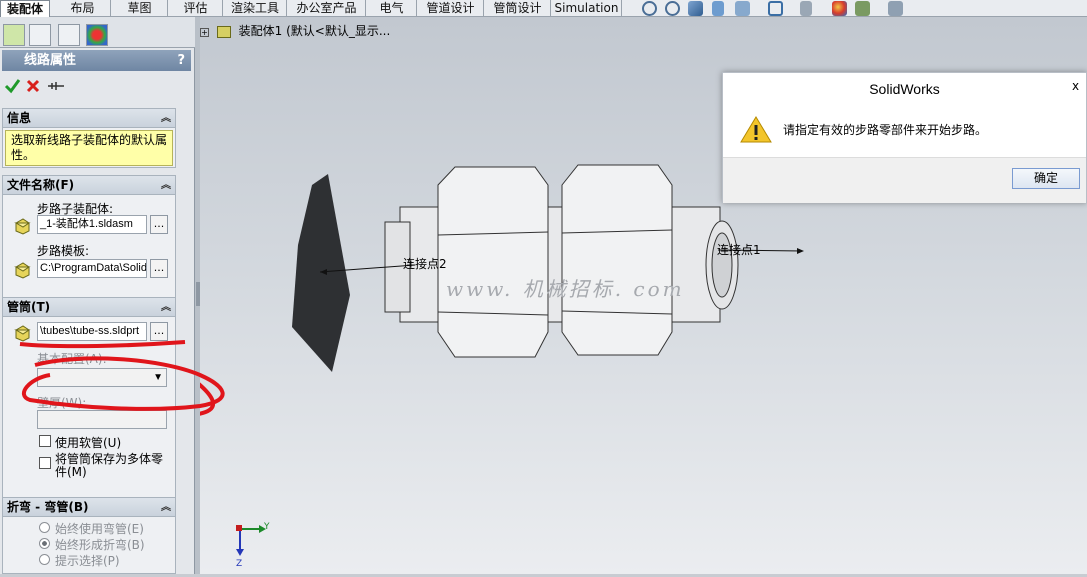  Describe the element at coordinates (695, 8) in the screenshot. I see `previous-view-icon` at that location.